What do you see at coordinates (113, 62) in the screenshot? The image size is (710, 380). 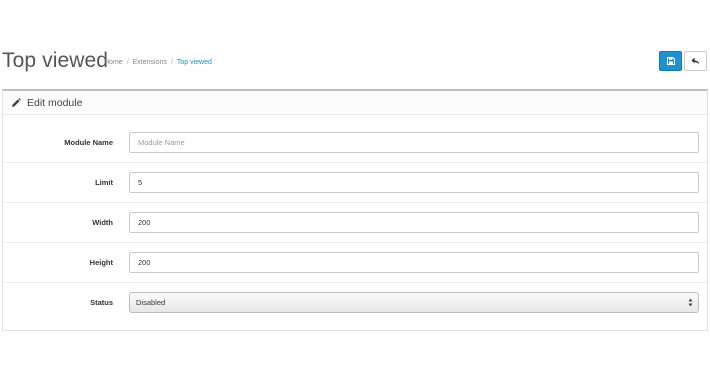 I see `breadcrumb-home: Home` at bounding box center [113, 62].